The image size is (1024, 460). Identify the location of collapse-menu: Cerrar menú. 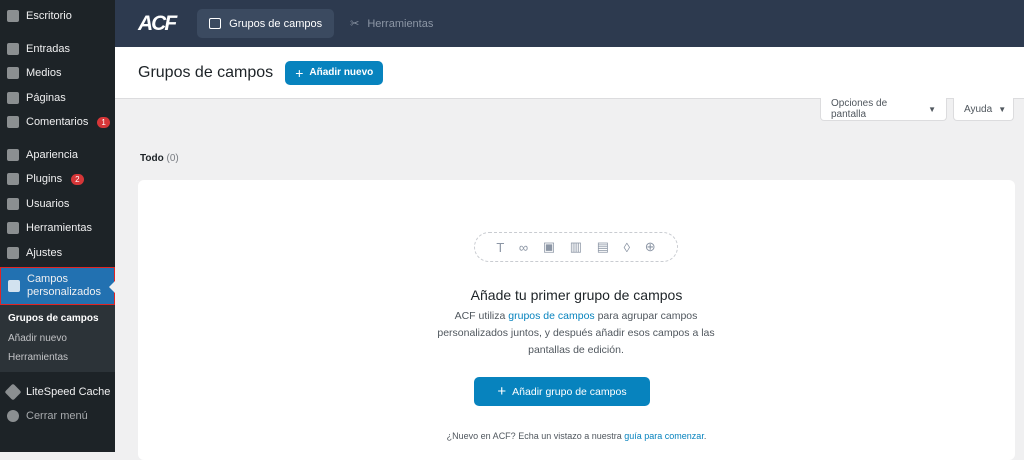
(57, 416).